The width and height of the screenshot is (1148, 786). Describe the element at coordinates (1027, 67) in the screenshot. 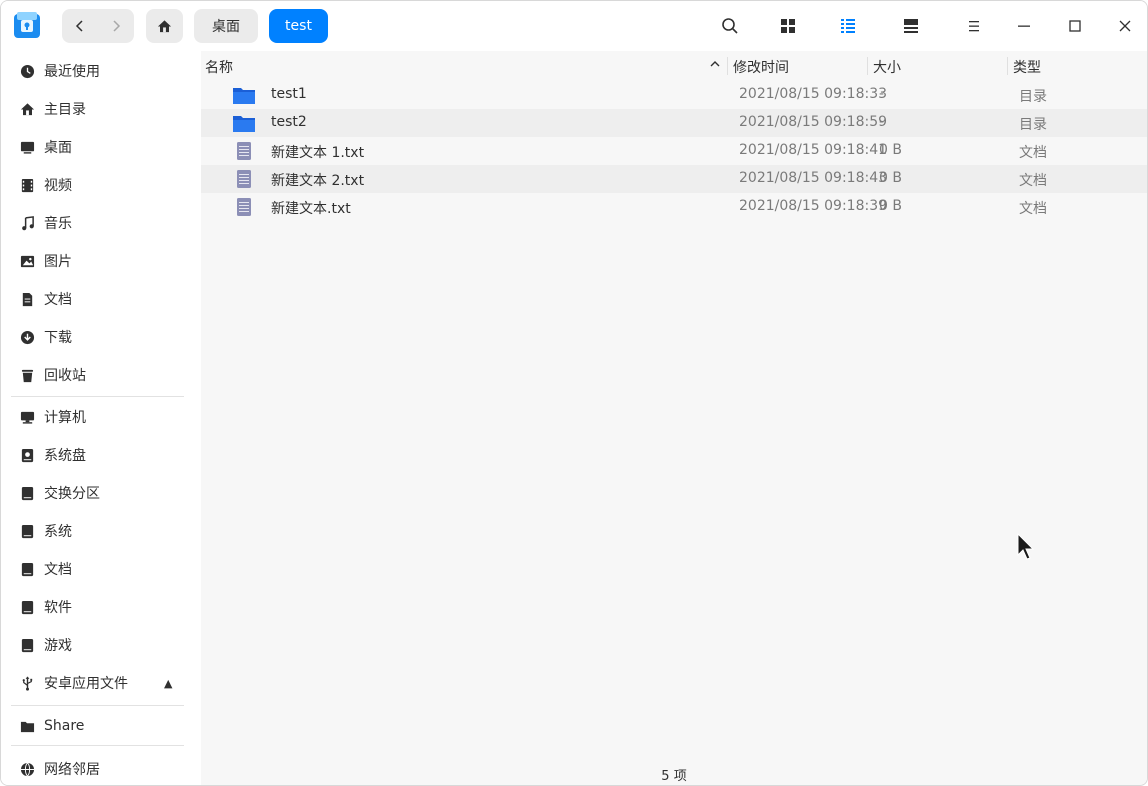

I see `column-header-type: 类型` at that location.